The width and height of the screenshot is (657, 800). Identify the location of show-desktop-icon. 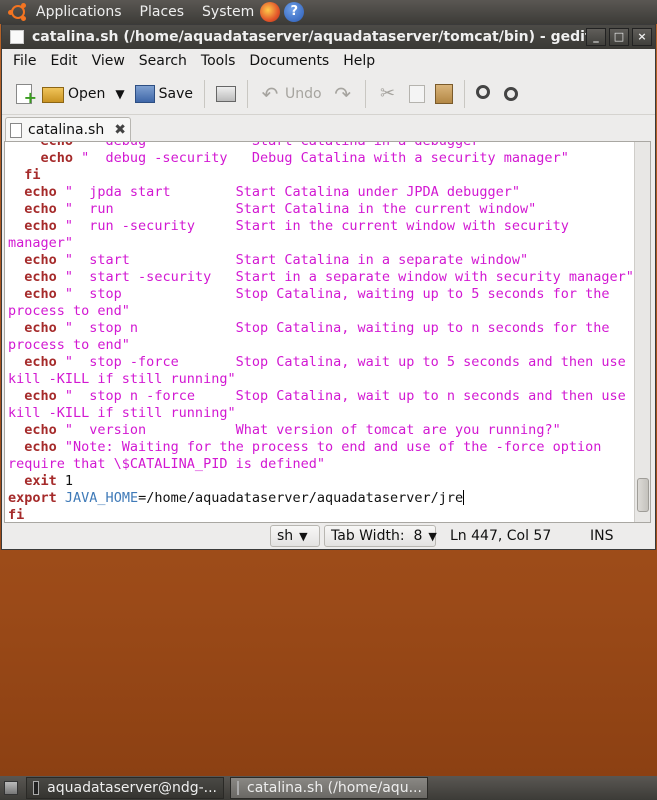
(11, 788).